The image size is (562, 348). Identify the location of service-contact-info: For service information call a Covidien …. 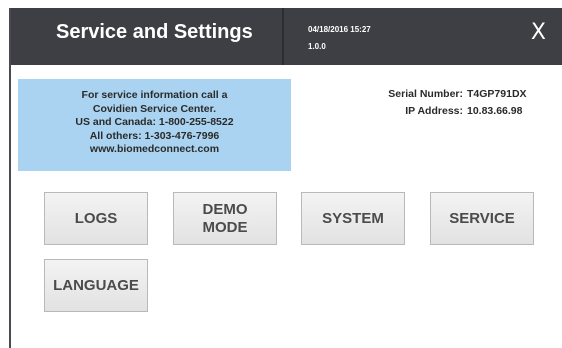
(154, 125).